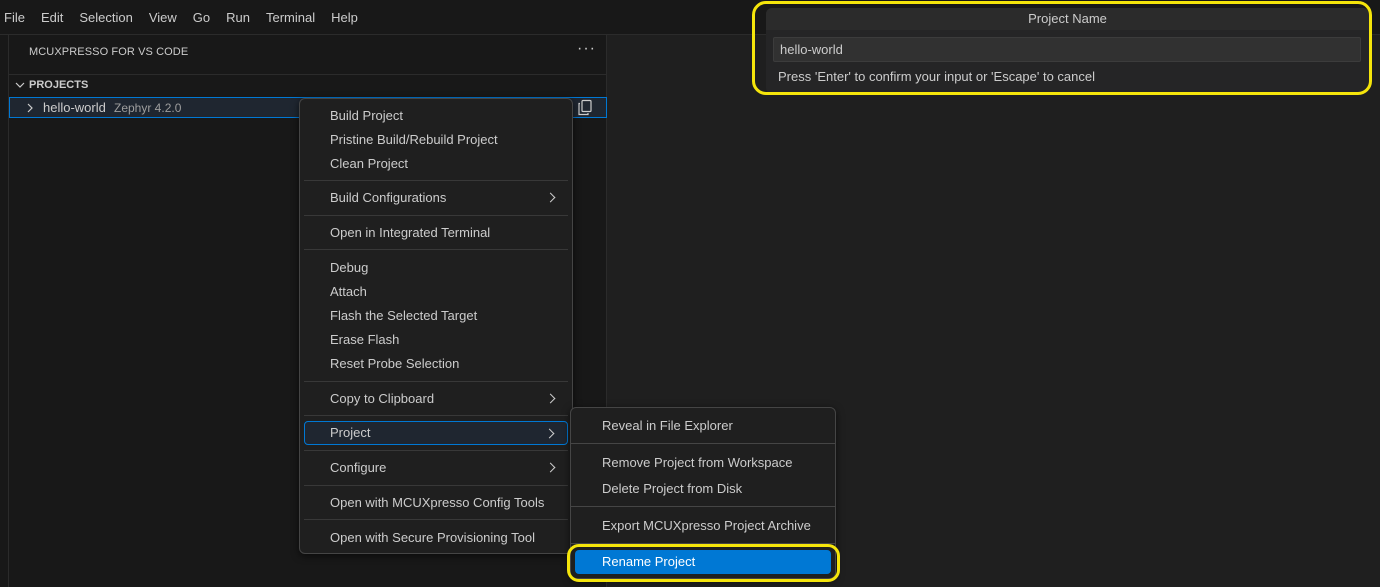 This screenshot has width=1380, height=587. Describe the element at coordinates (242, 17) in the screenshot. I see `menu-run: Run` at that location.